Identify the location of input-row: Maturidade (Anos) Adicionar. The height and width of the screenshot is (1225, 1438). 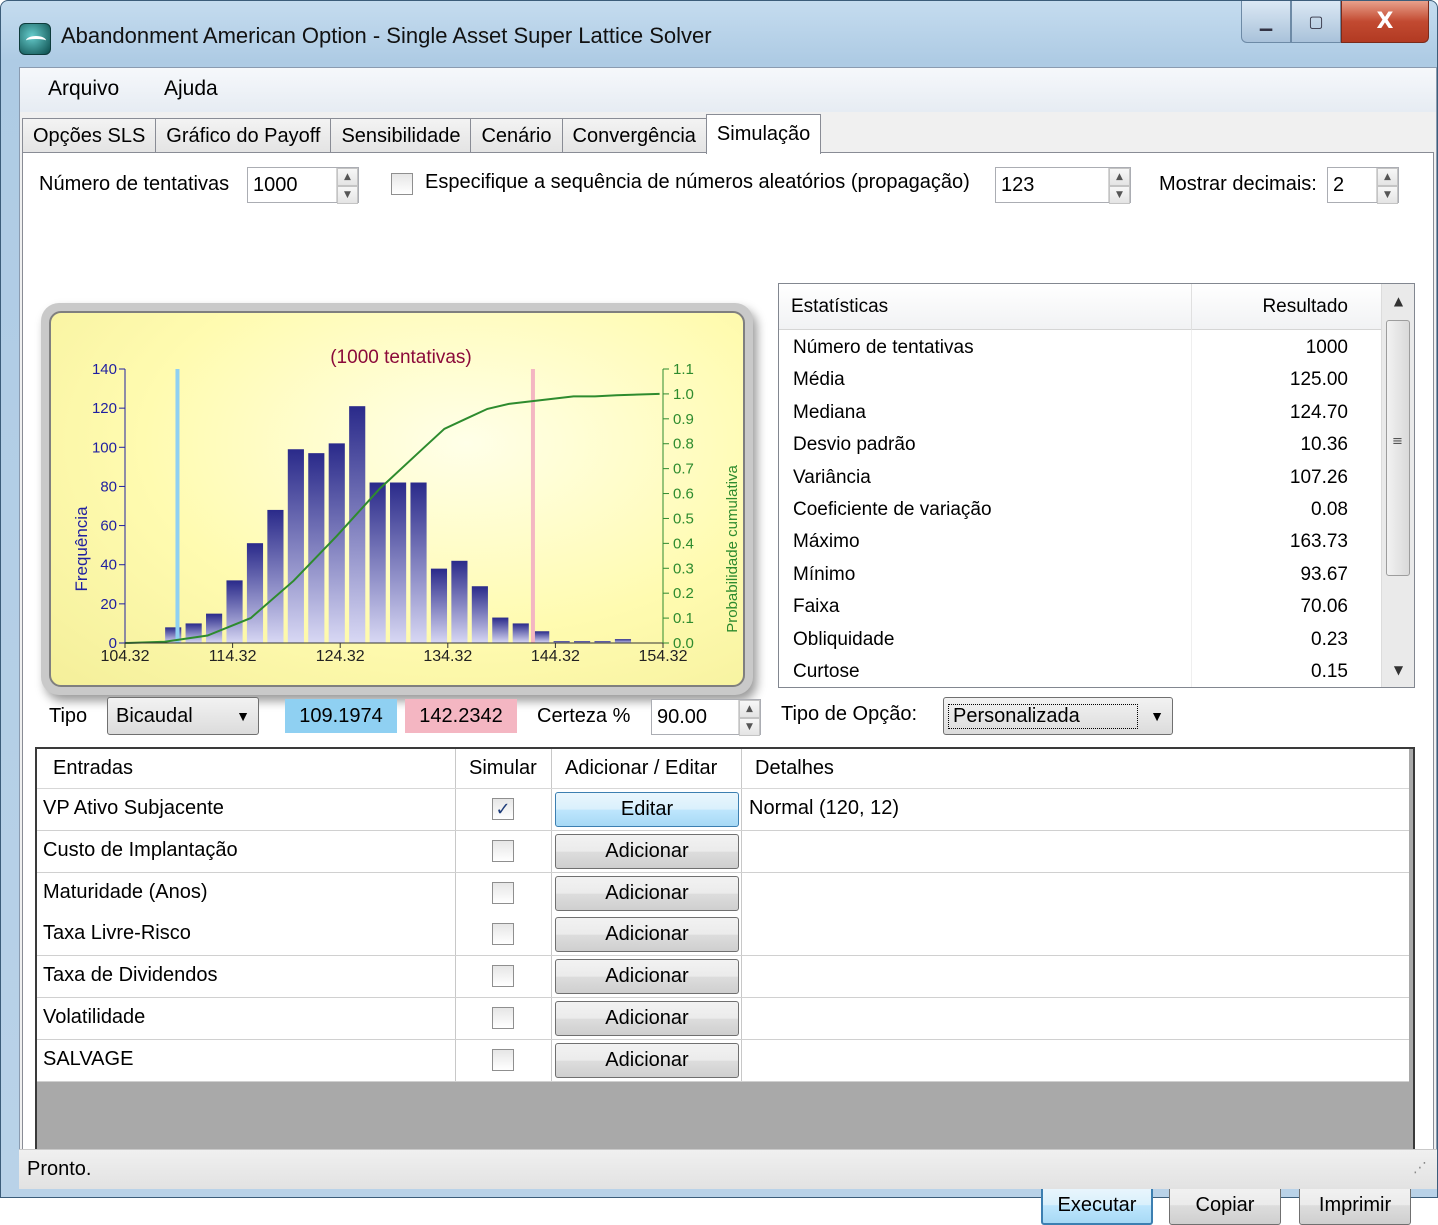
(723, 893).